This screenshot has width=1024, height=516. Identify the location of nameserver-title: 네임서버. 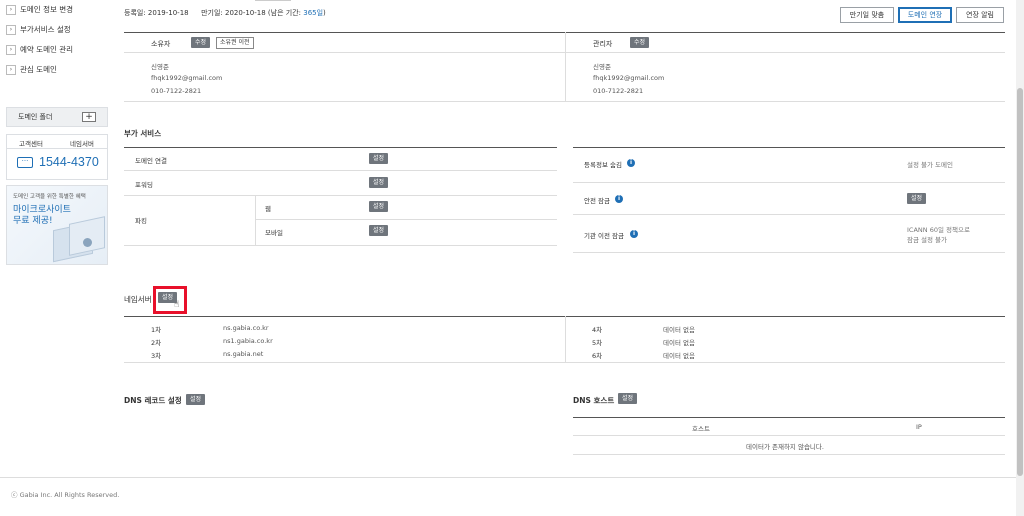
(138, 299).